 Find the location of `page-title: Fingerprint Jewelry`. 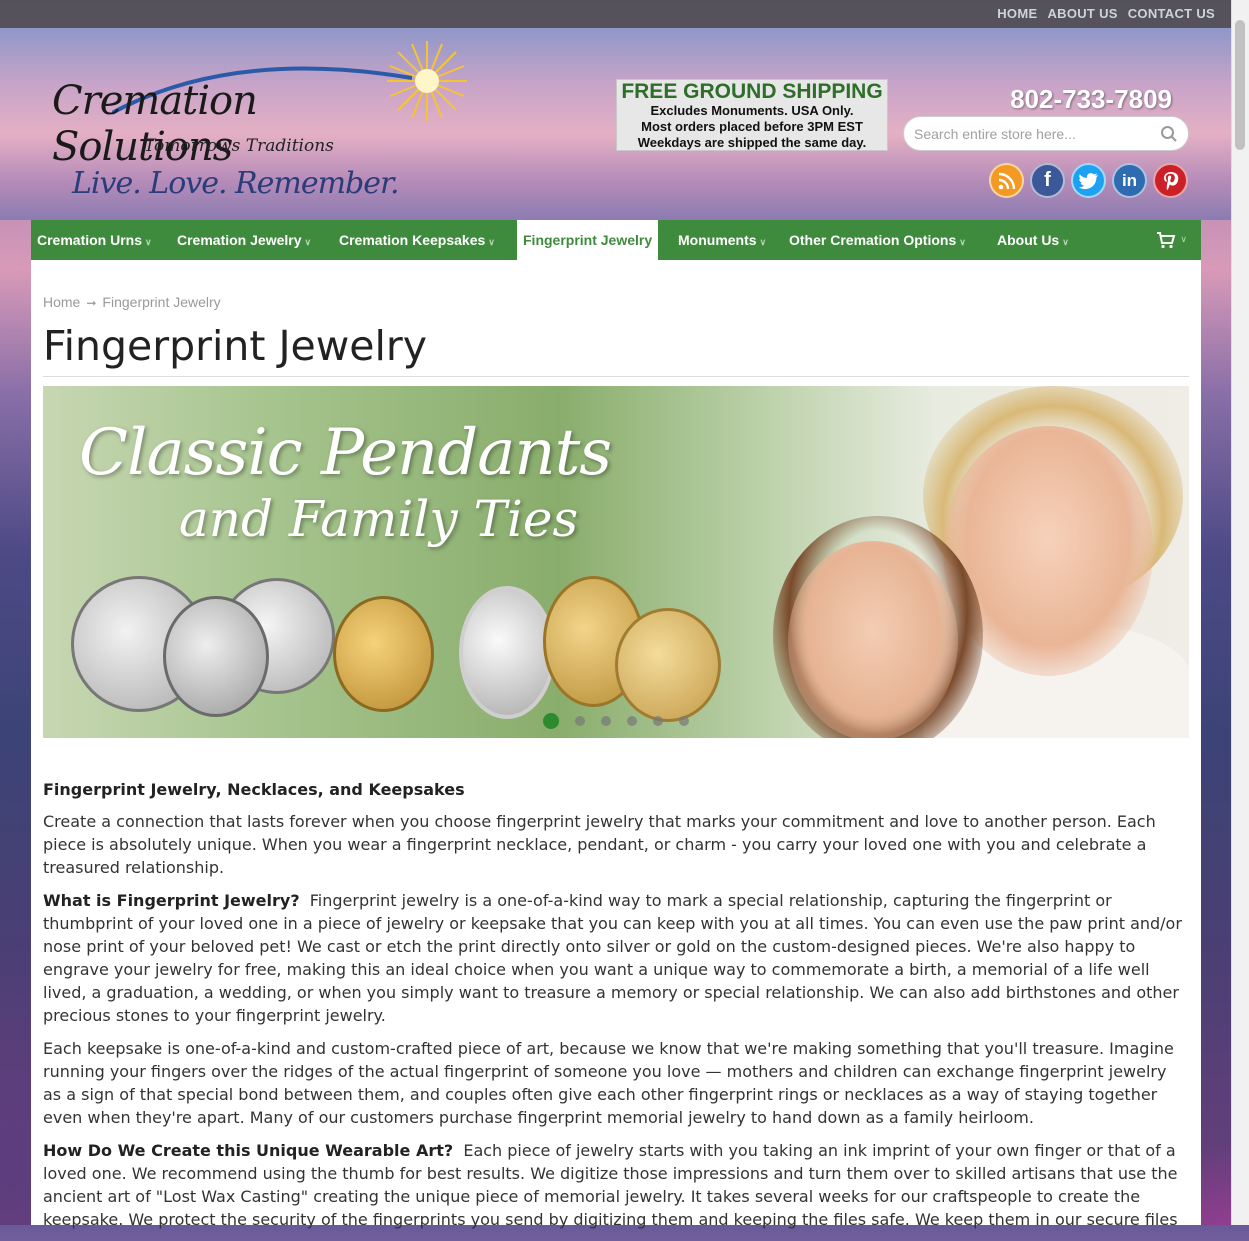

page-title: Fingerprint Jewelry is located at coordinates (235, 346).